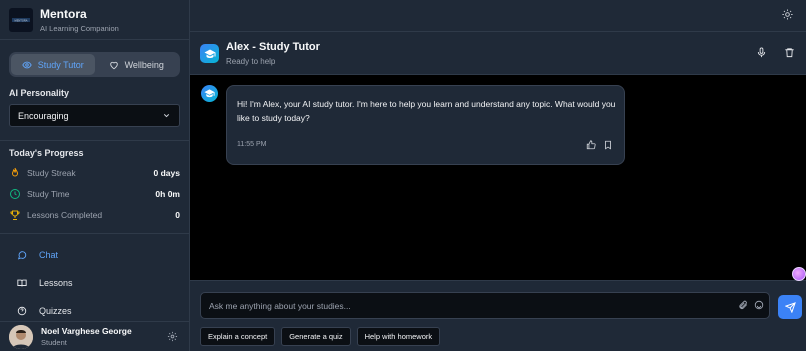 The width and height of the screenshot is (806, 351). What do you see at coordinates (177, 215) in the screenshot?
I see `stat-value: 0` at bounding box center [177, 215].